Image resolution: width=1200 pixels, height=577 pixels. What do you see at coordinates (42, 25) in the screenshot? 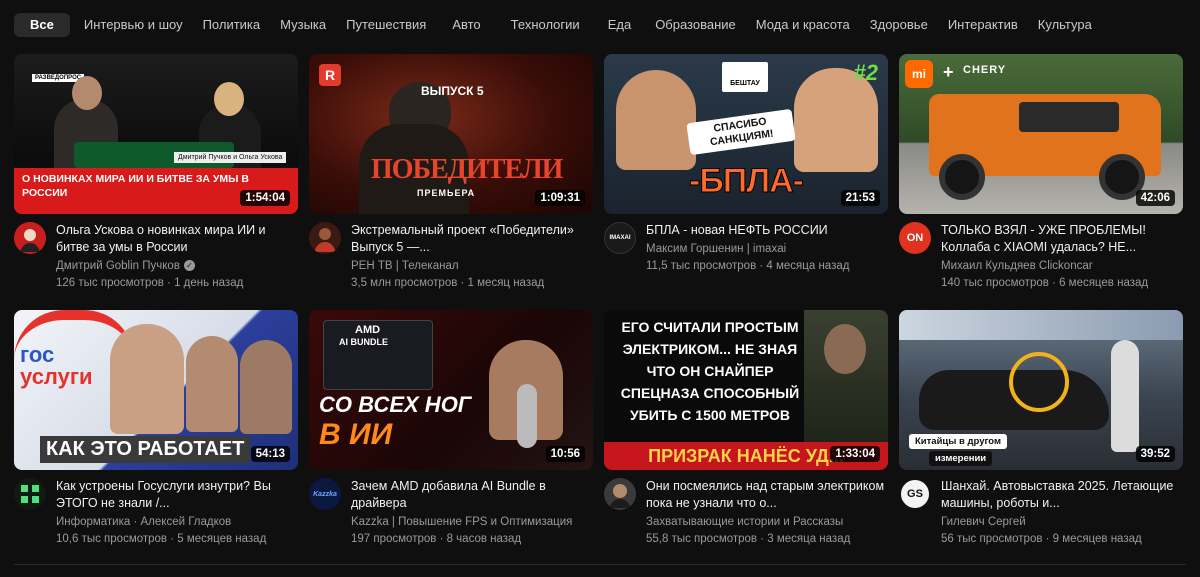
I see `chip-all: Все` at bounding box center [42, 25].